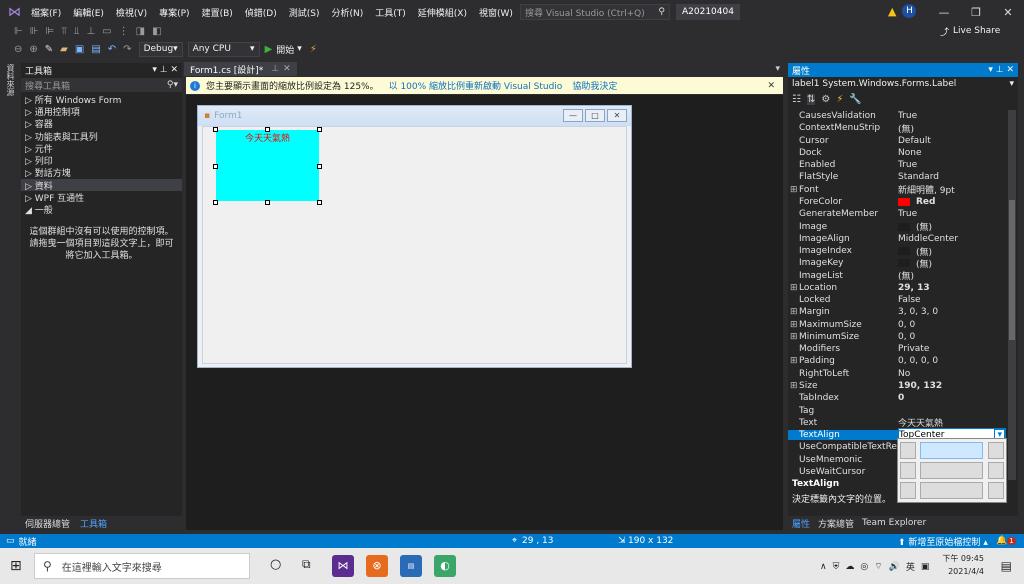 This screenshot has height=584, width=1024. What do you see at coordinates (897, 177) in the screenshot?
I see `property-row: FlatStyle Standard` at bounding box center [897, 177].